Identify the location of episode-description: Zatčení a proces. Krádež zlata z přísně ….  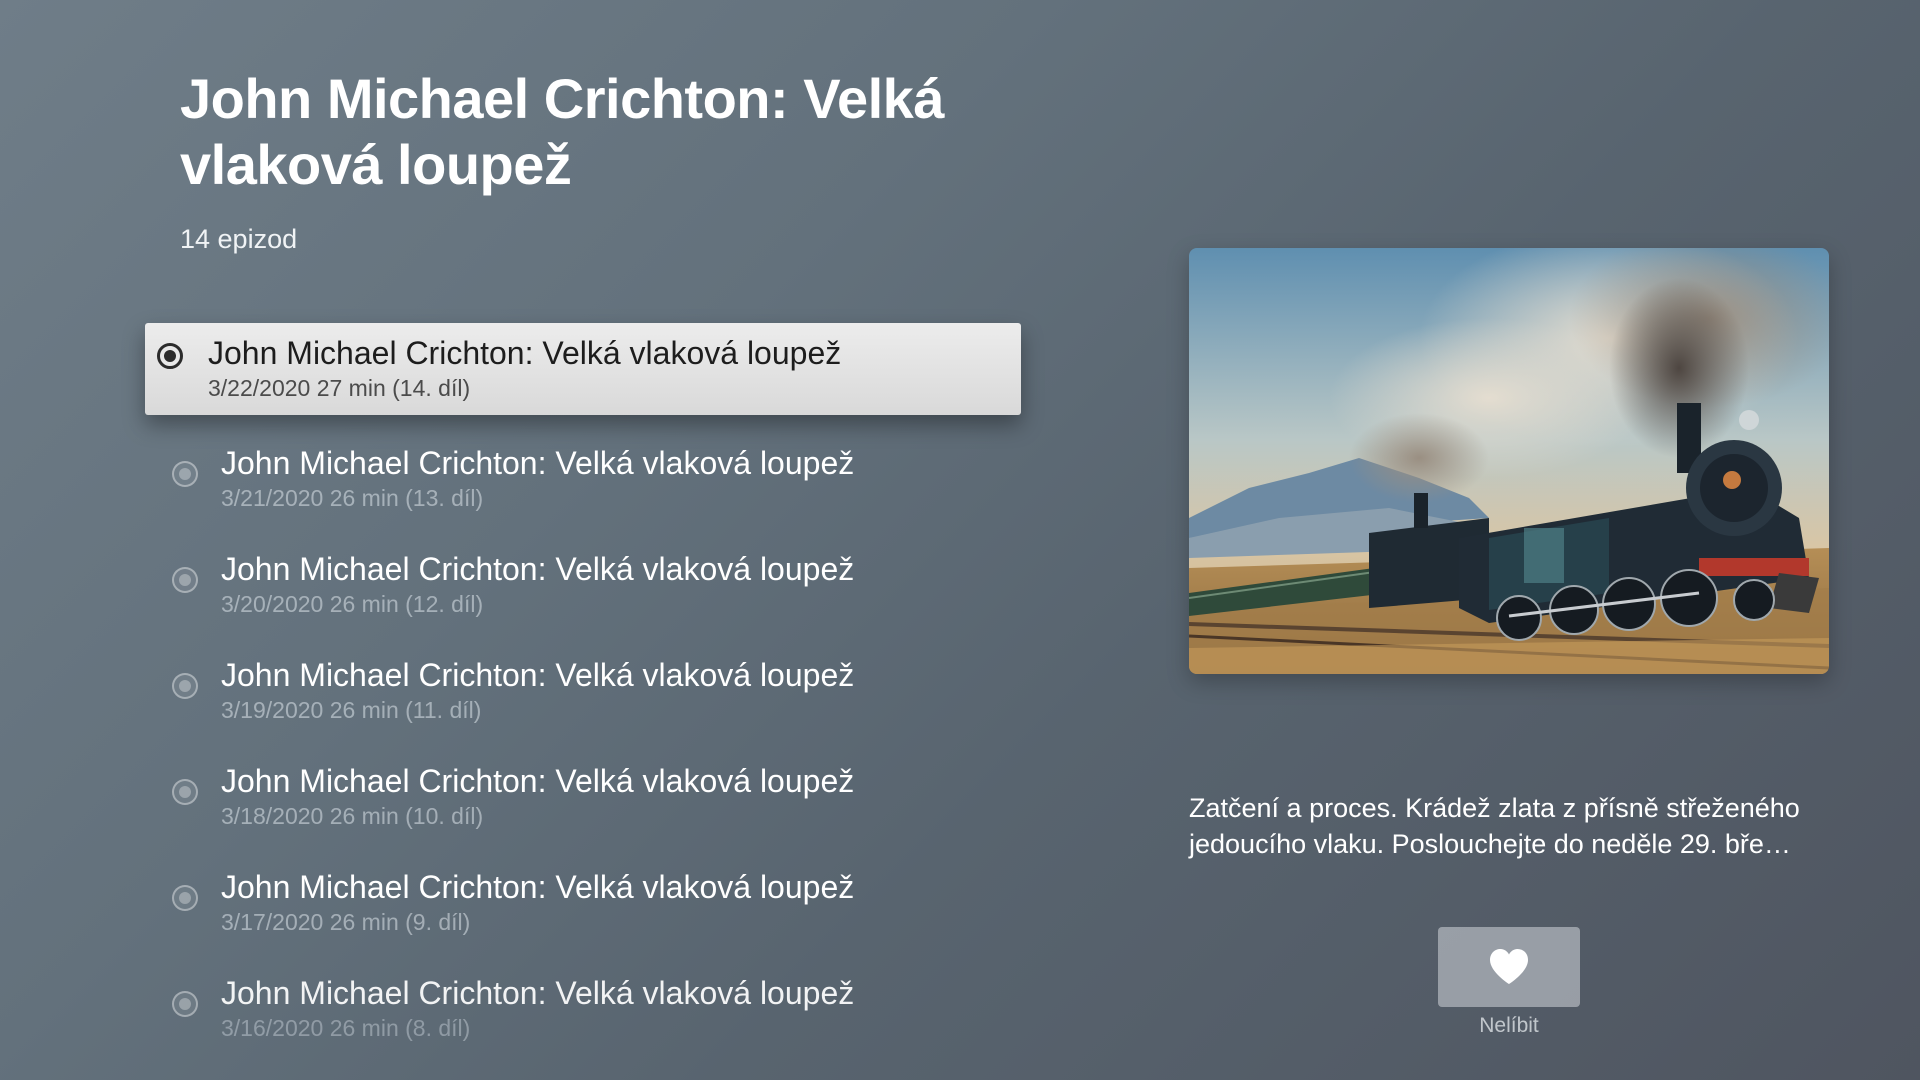
(1494, 826).